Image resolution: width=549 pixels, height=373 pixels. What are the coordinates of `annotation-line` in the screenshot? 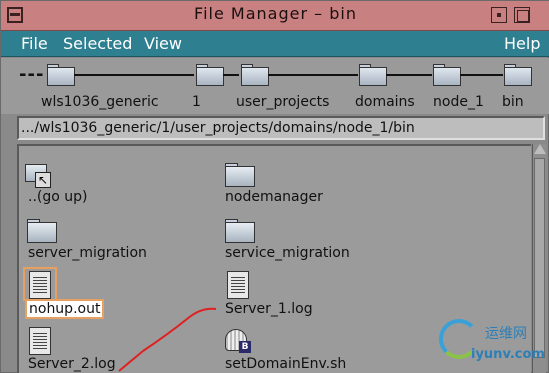 It's located at (167, 339).